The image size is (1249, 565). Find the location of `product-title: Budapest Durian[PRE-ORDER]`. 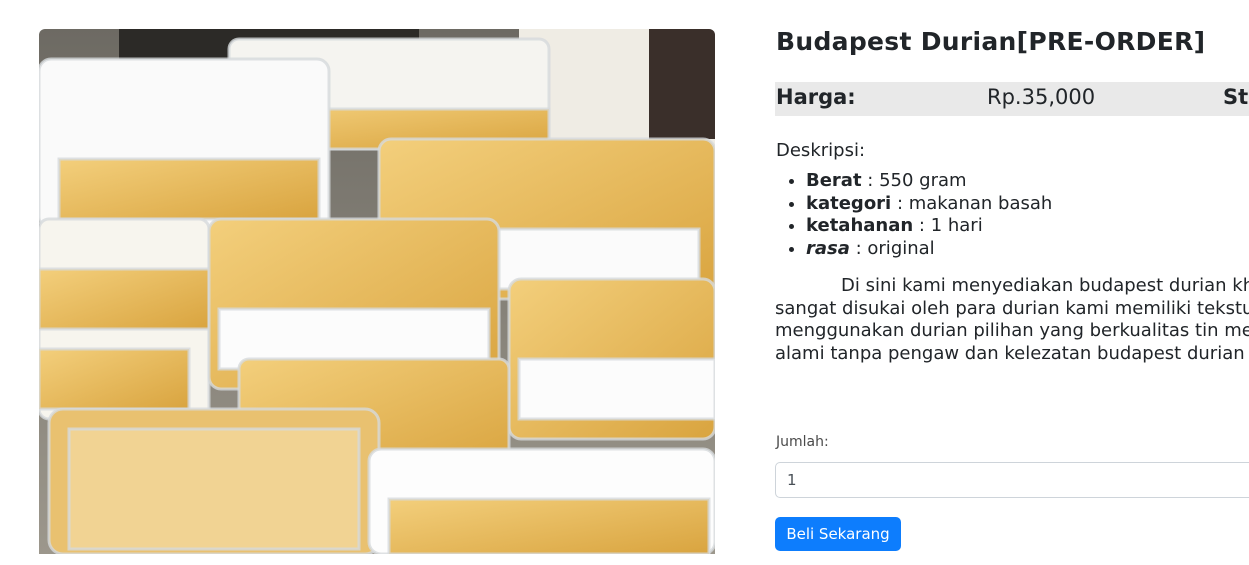

product-title: Budapest Durian[PRE-ORDER] is located at coordinates (991, 41).